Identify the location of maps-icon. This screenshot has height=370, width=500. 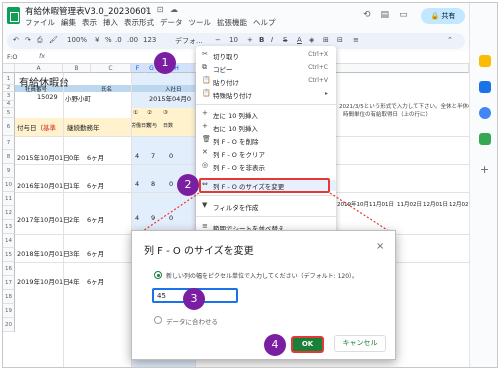
(485, 139).